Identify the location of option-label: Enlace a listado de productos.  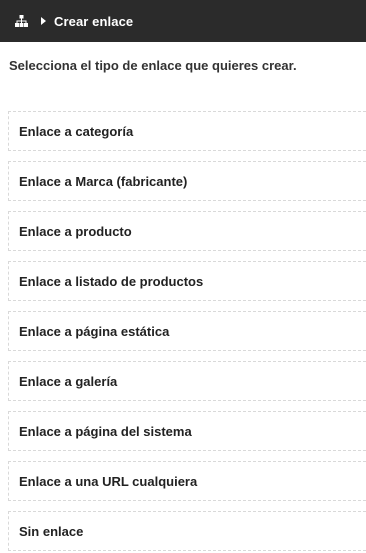
(111, 281).